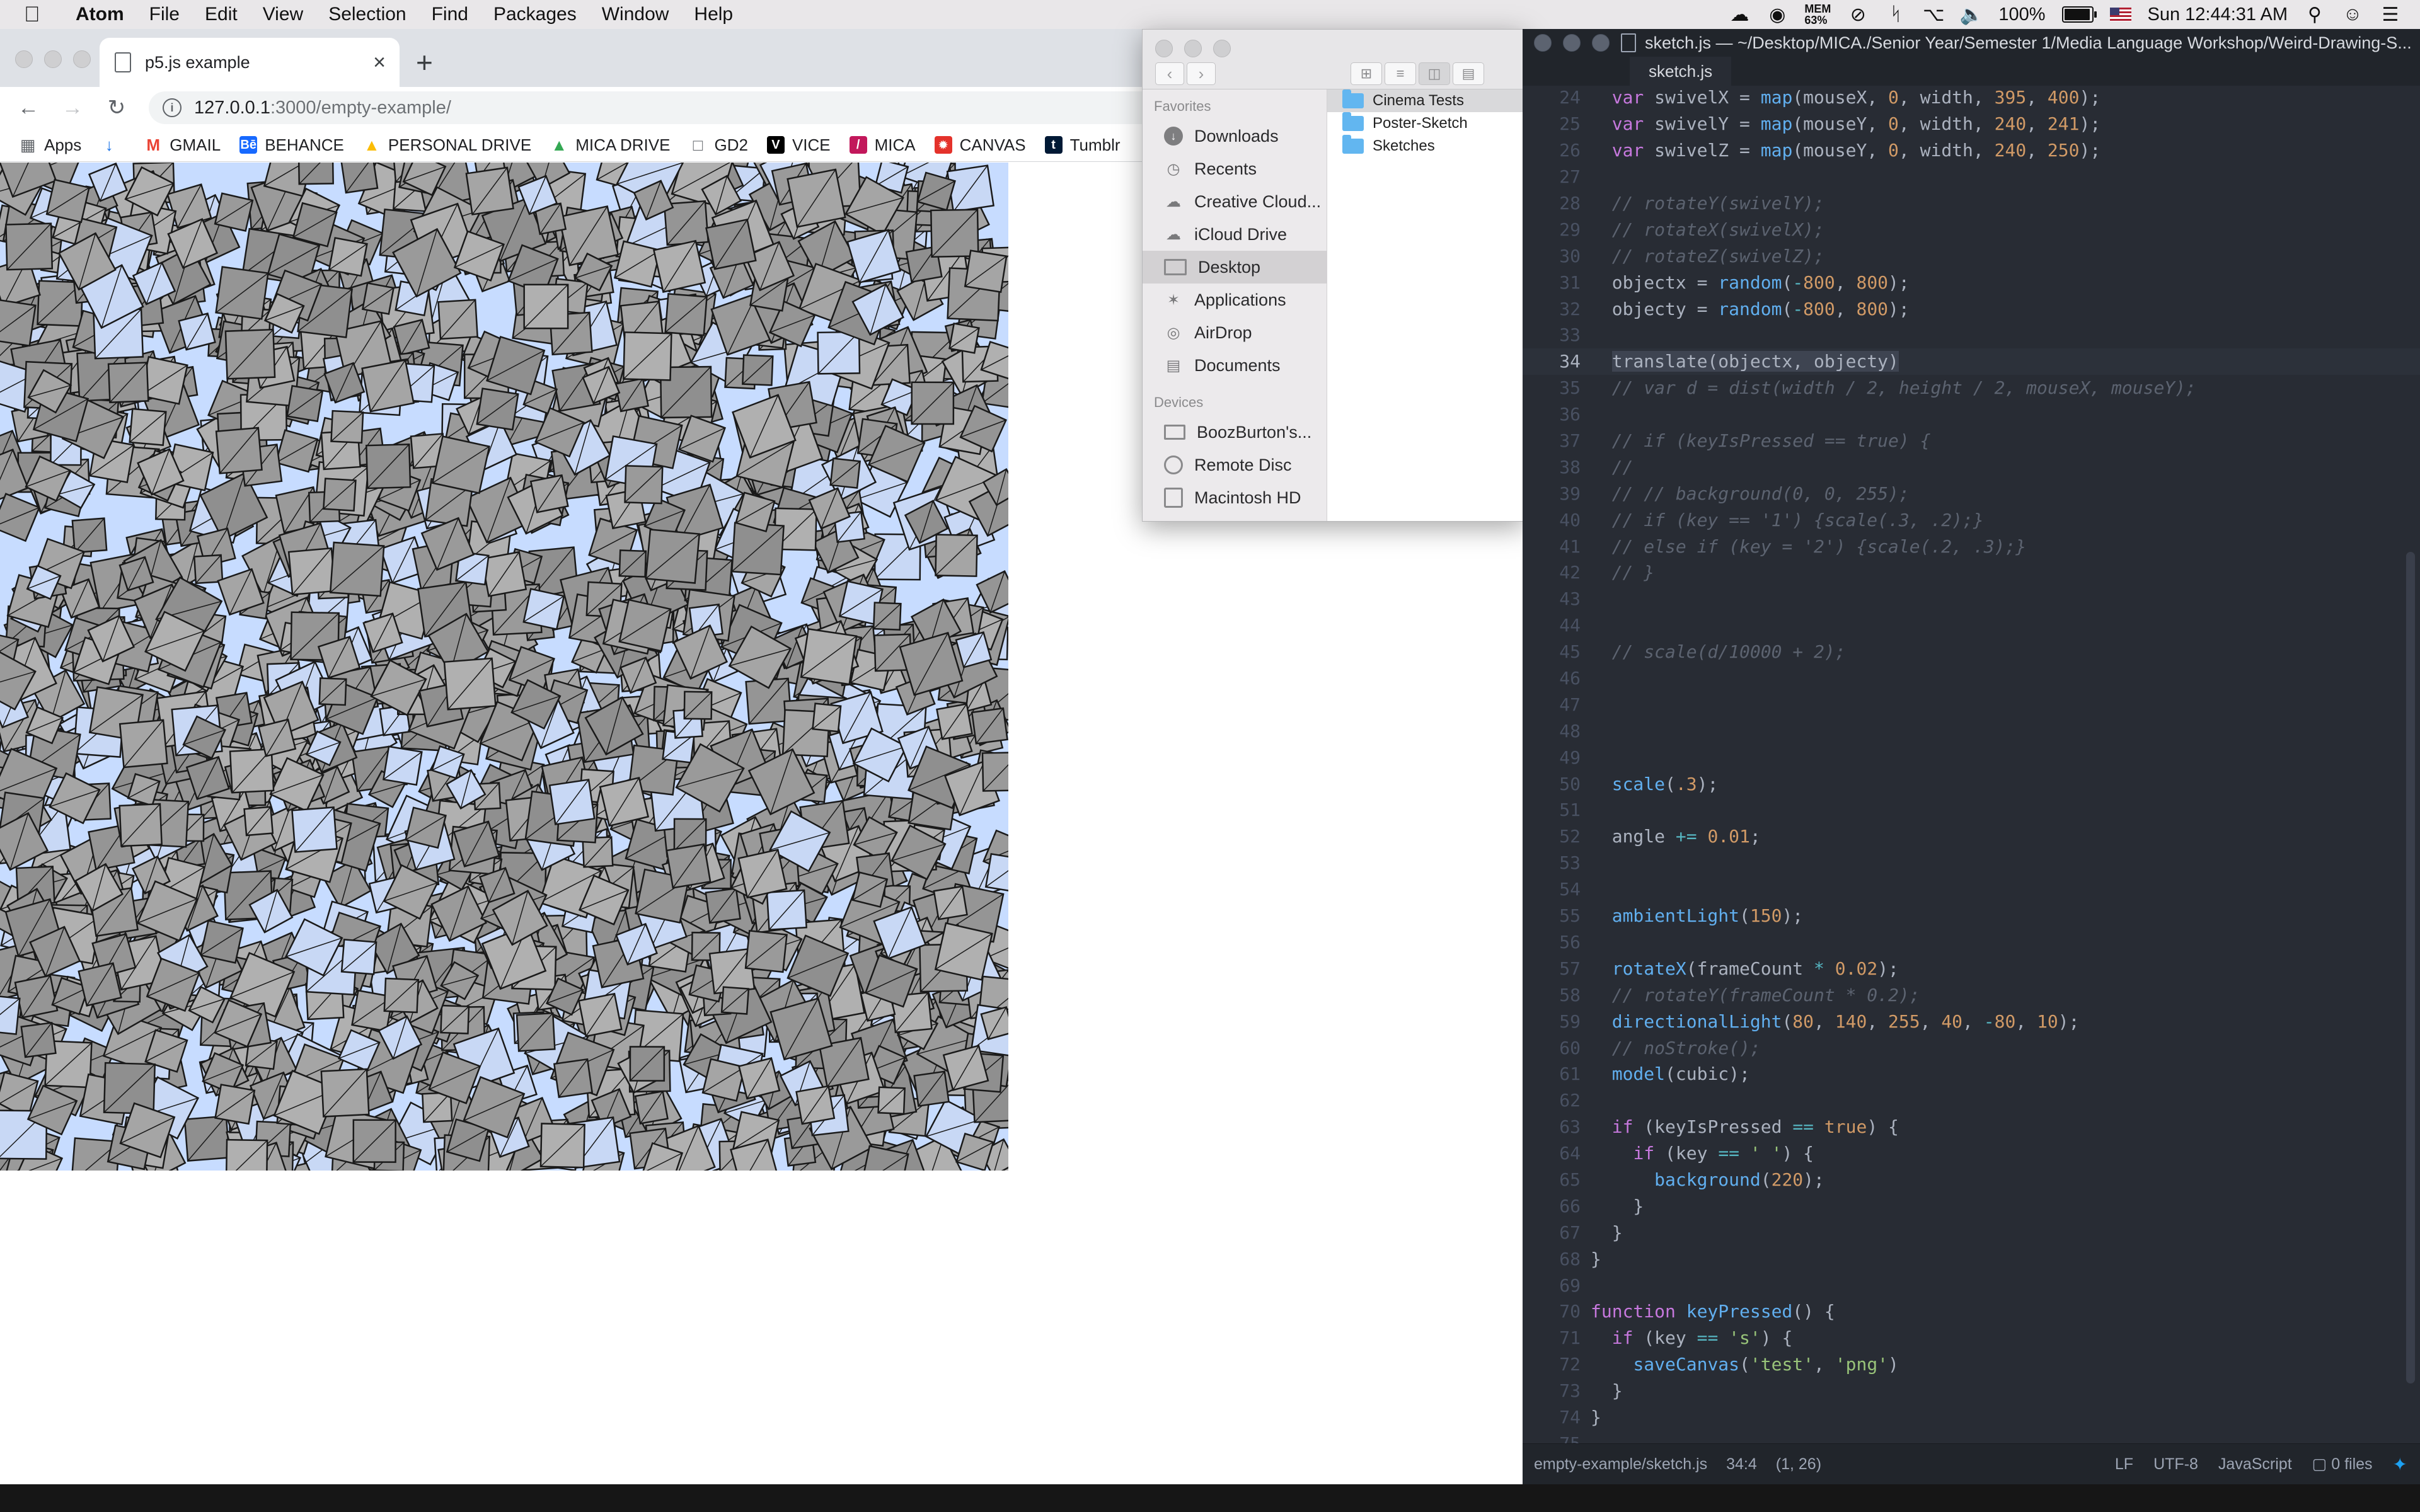 Image resolution: width=2420 pixels, height=1512 pixels. Describe the element at coordinates (1670, 783) in the screenshot. I see `code-token: (` at that location.